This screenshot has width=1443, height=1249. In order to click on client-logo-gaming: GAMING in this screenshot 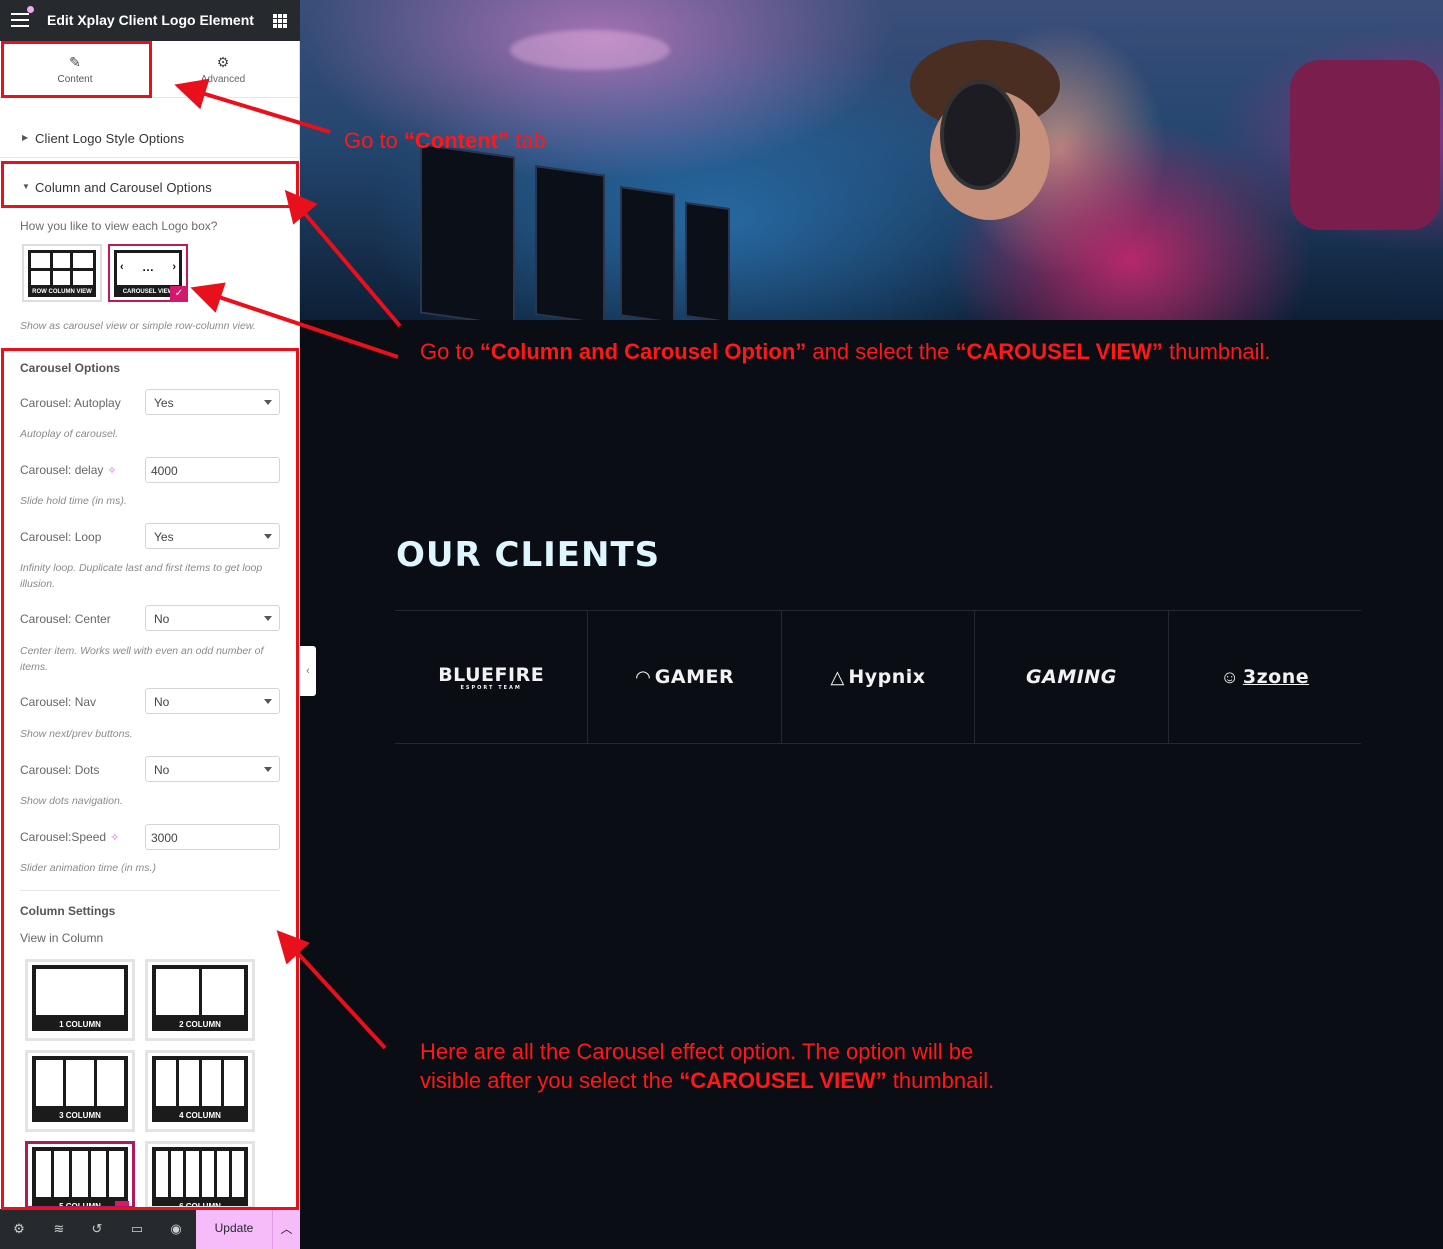, I will do `click(1072, 677)`.